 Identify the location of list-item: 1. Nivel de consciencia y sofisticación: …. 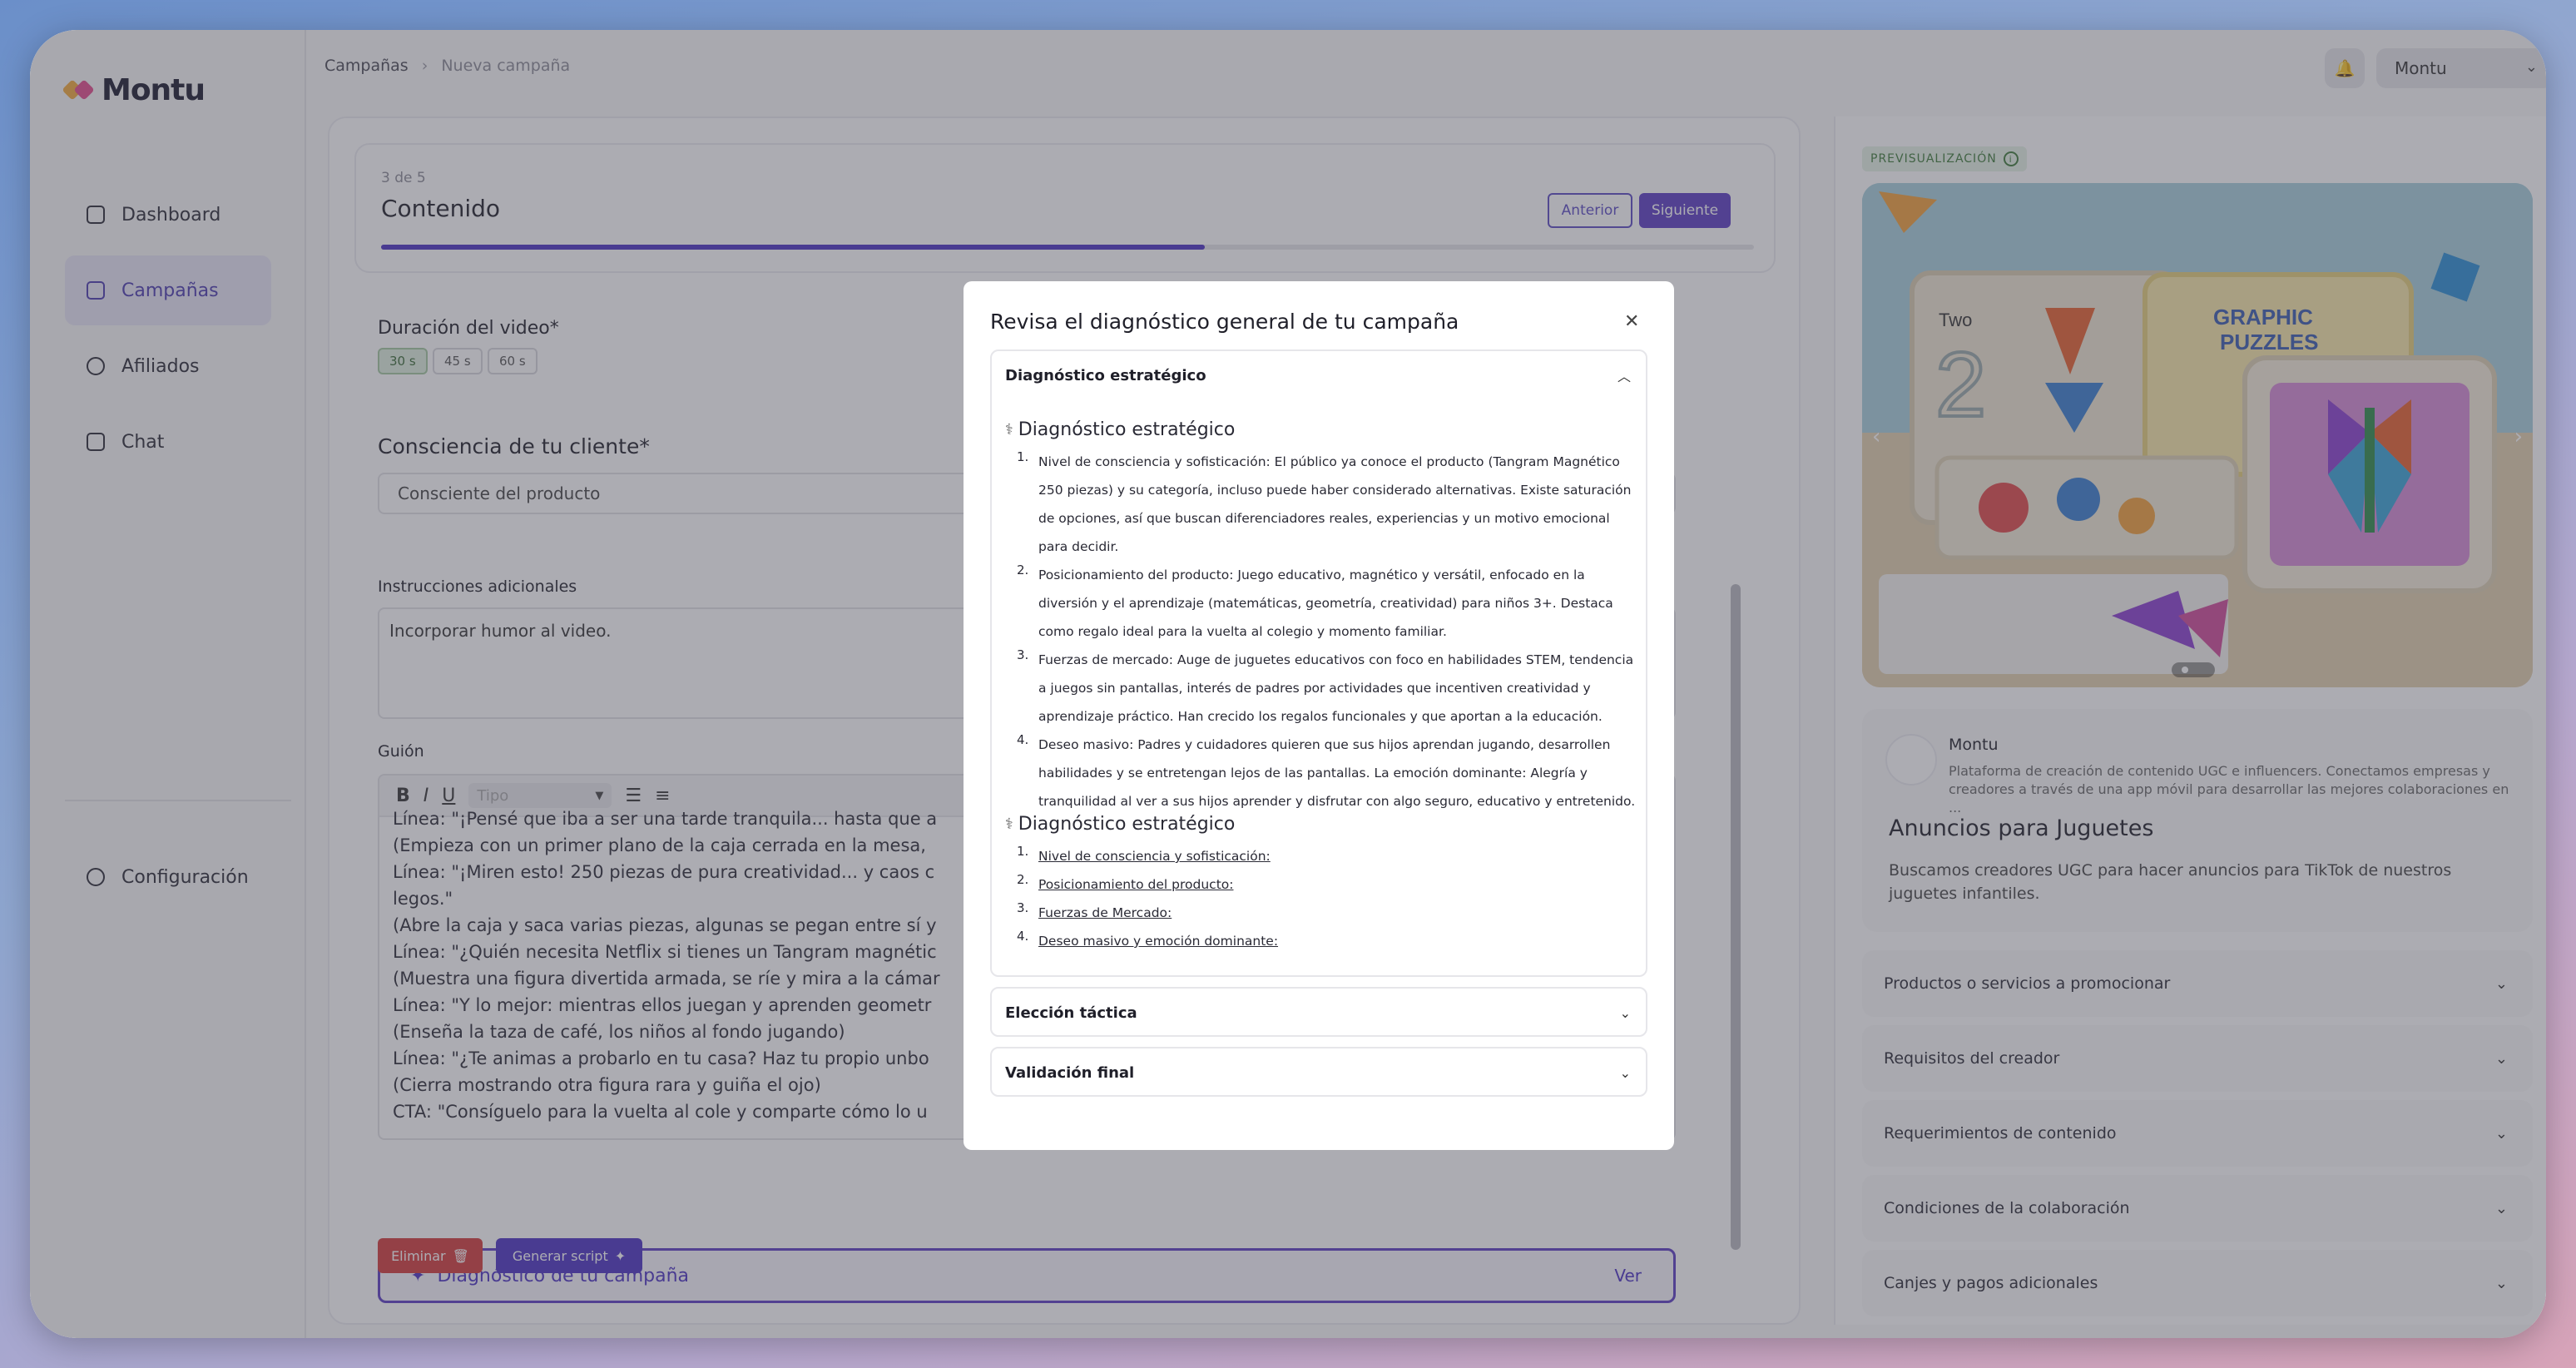
(1324, 504).